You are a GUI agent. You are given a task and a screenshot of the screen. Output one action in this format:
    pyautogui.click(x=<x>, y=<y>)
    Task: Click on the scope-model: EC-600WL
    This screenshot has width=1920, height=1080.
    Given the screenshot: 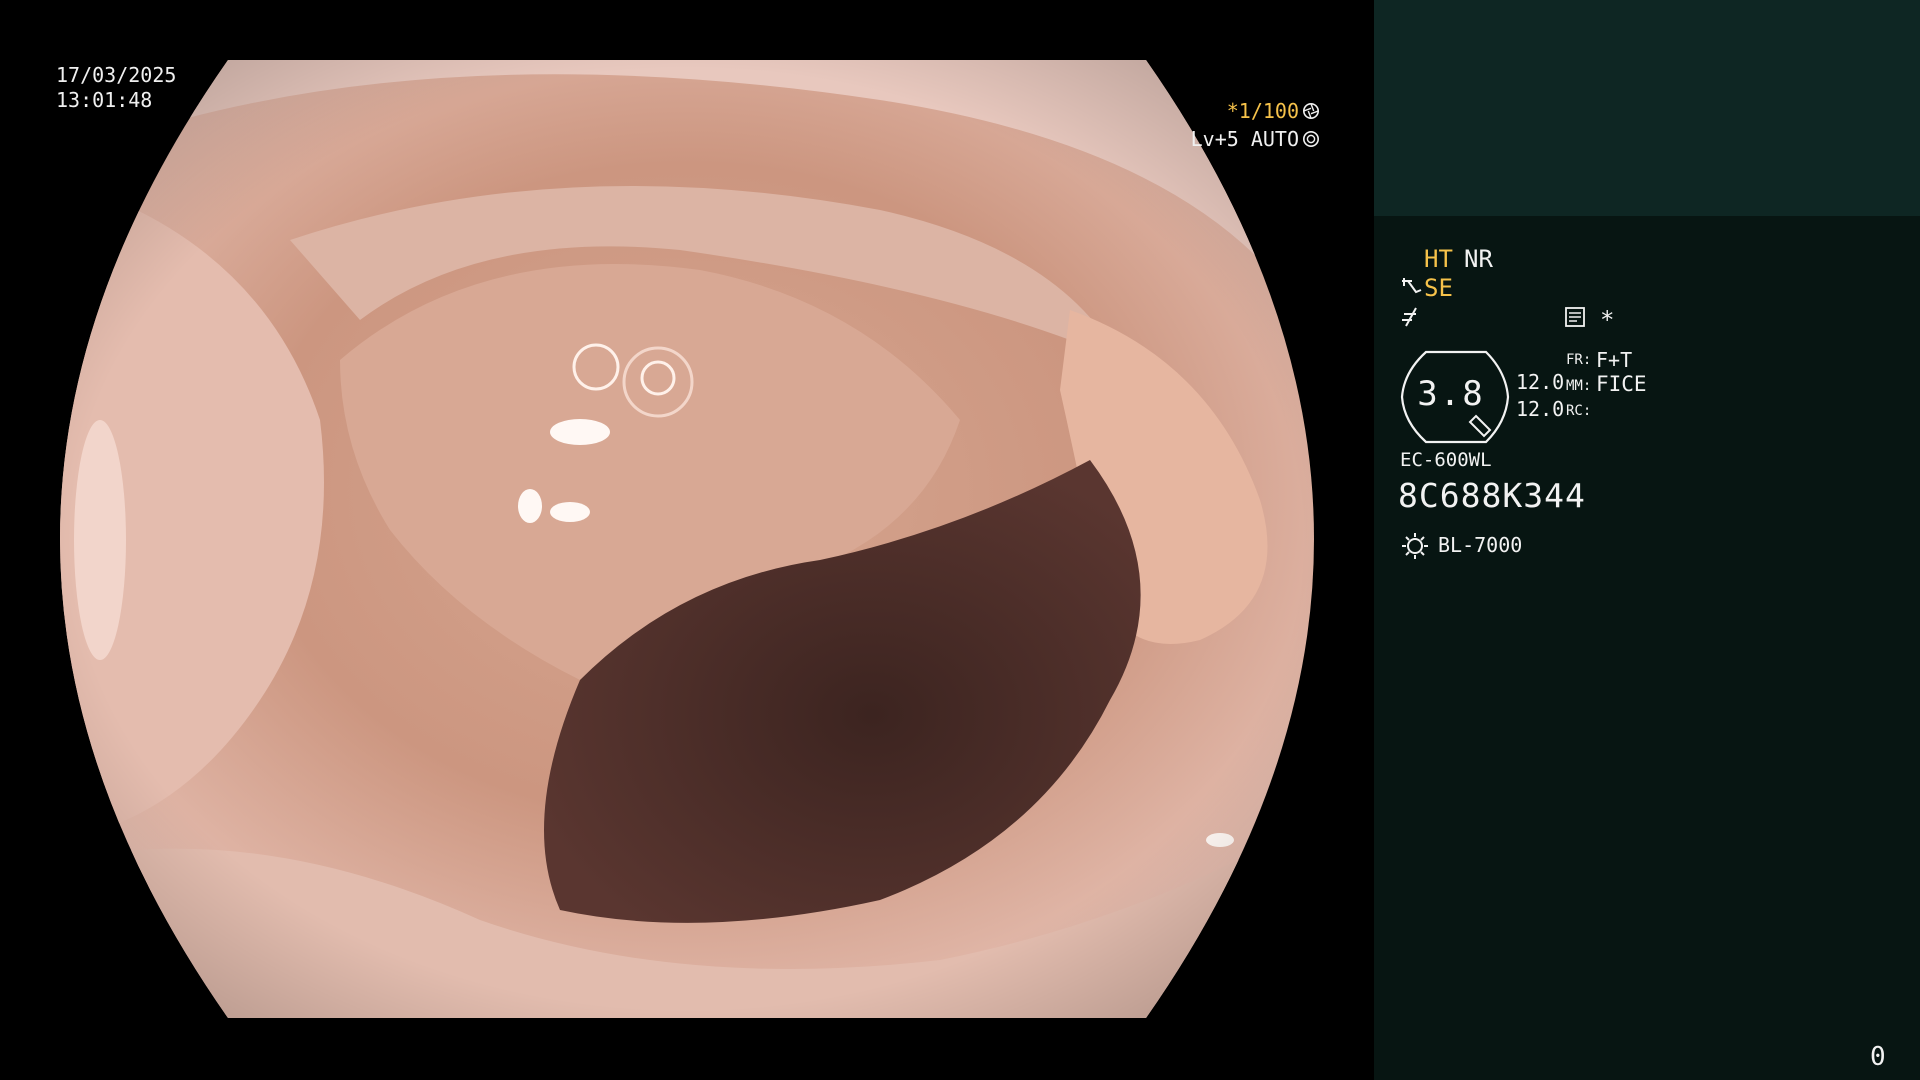 What is the action you would take?
    pyautogui.click(x=1446, y=460)
    